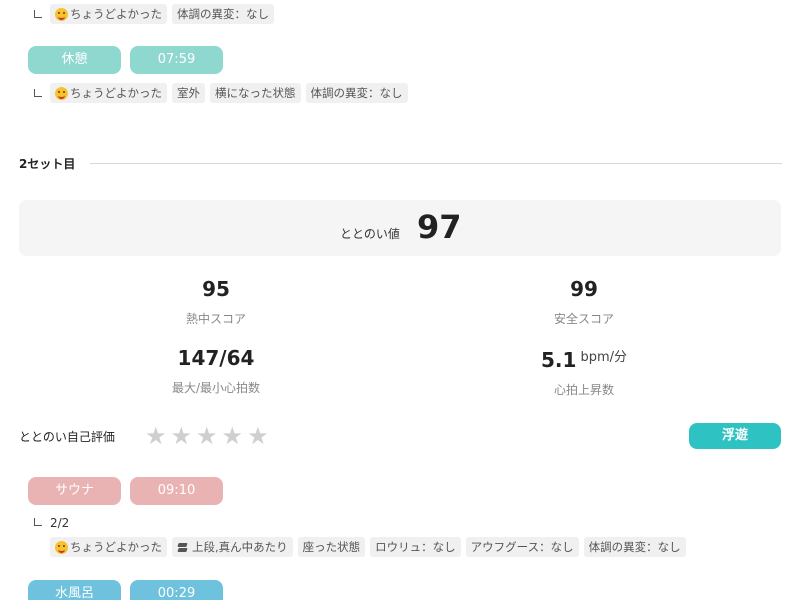  What do you see at coordinates (216, 388) in the screenshot?
I see `heart-rate-label: 最大/最小心拍数` at bounding box center [216, 388].